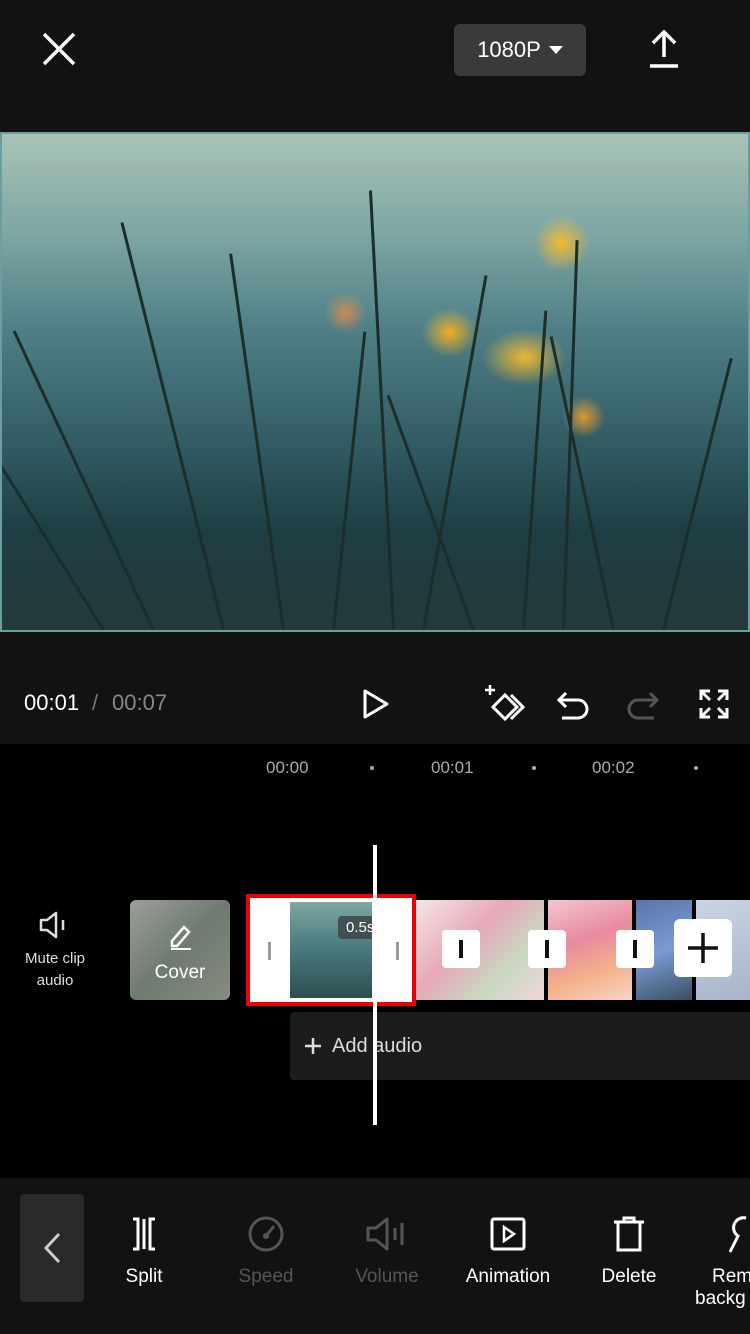 This screenshot has width=750, height=1334. I want to click on volume-tool: Volume, so click(387, 1249).